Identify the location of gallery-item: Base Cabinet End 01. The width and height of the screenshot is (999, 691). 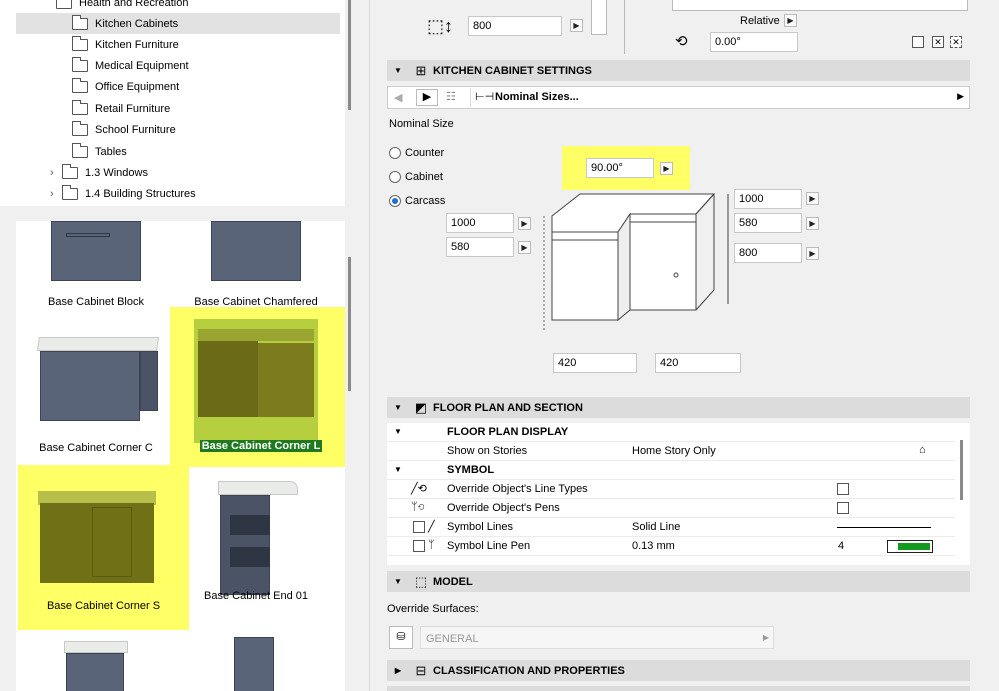
(256, 552).